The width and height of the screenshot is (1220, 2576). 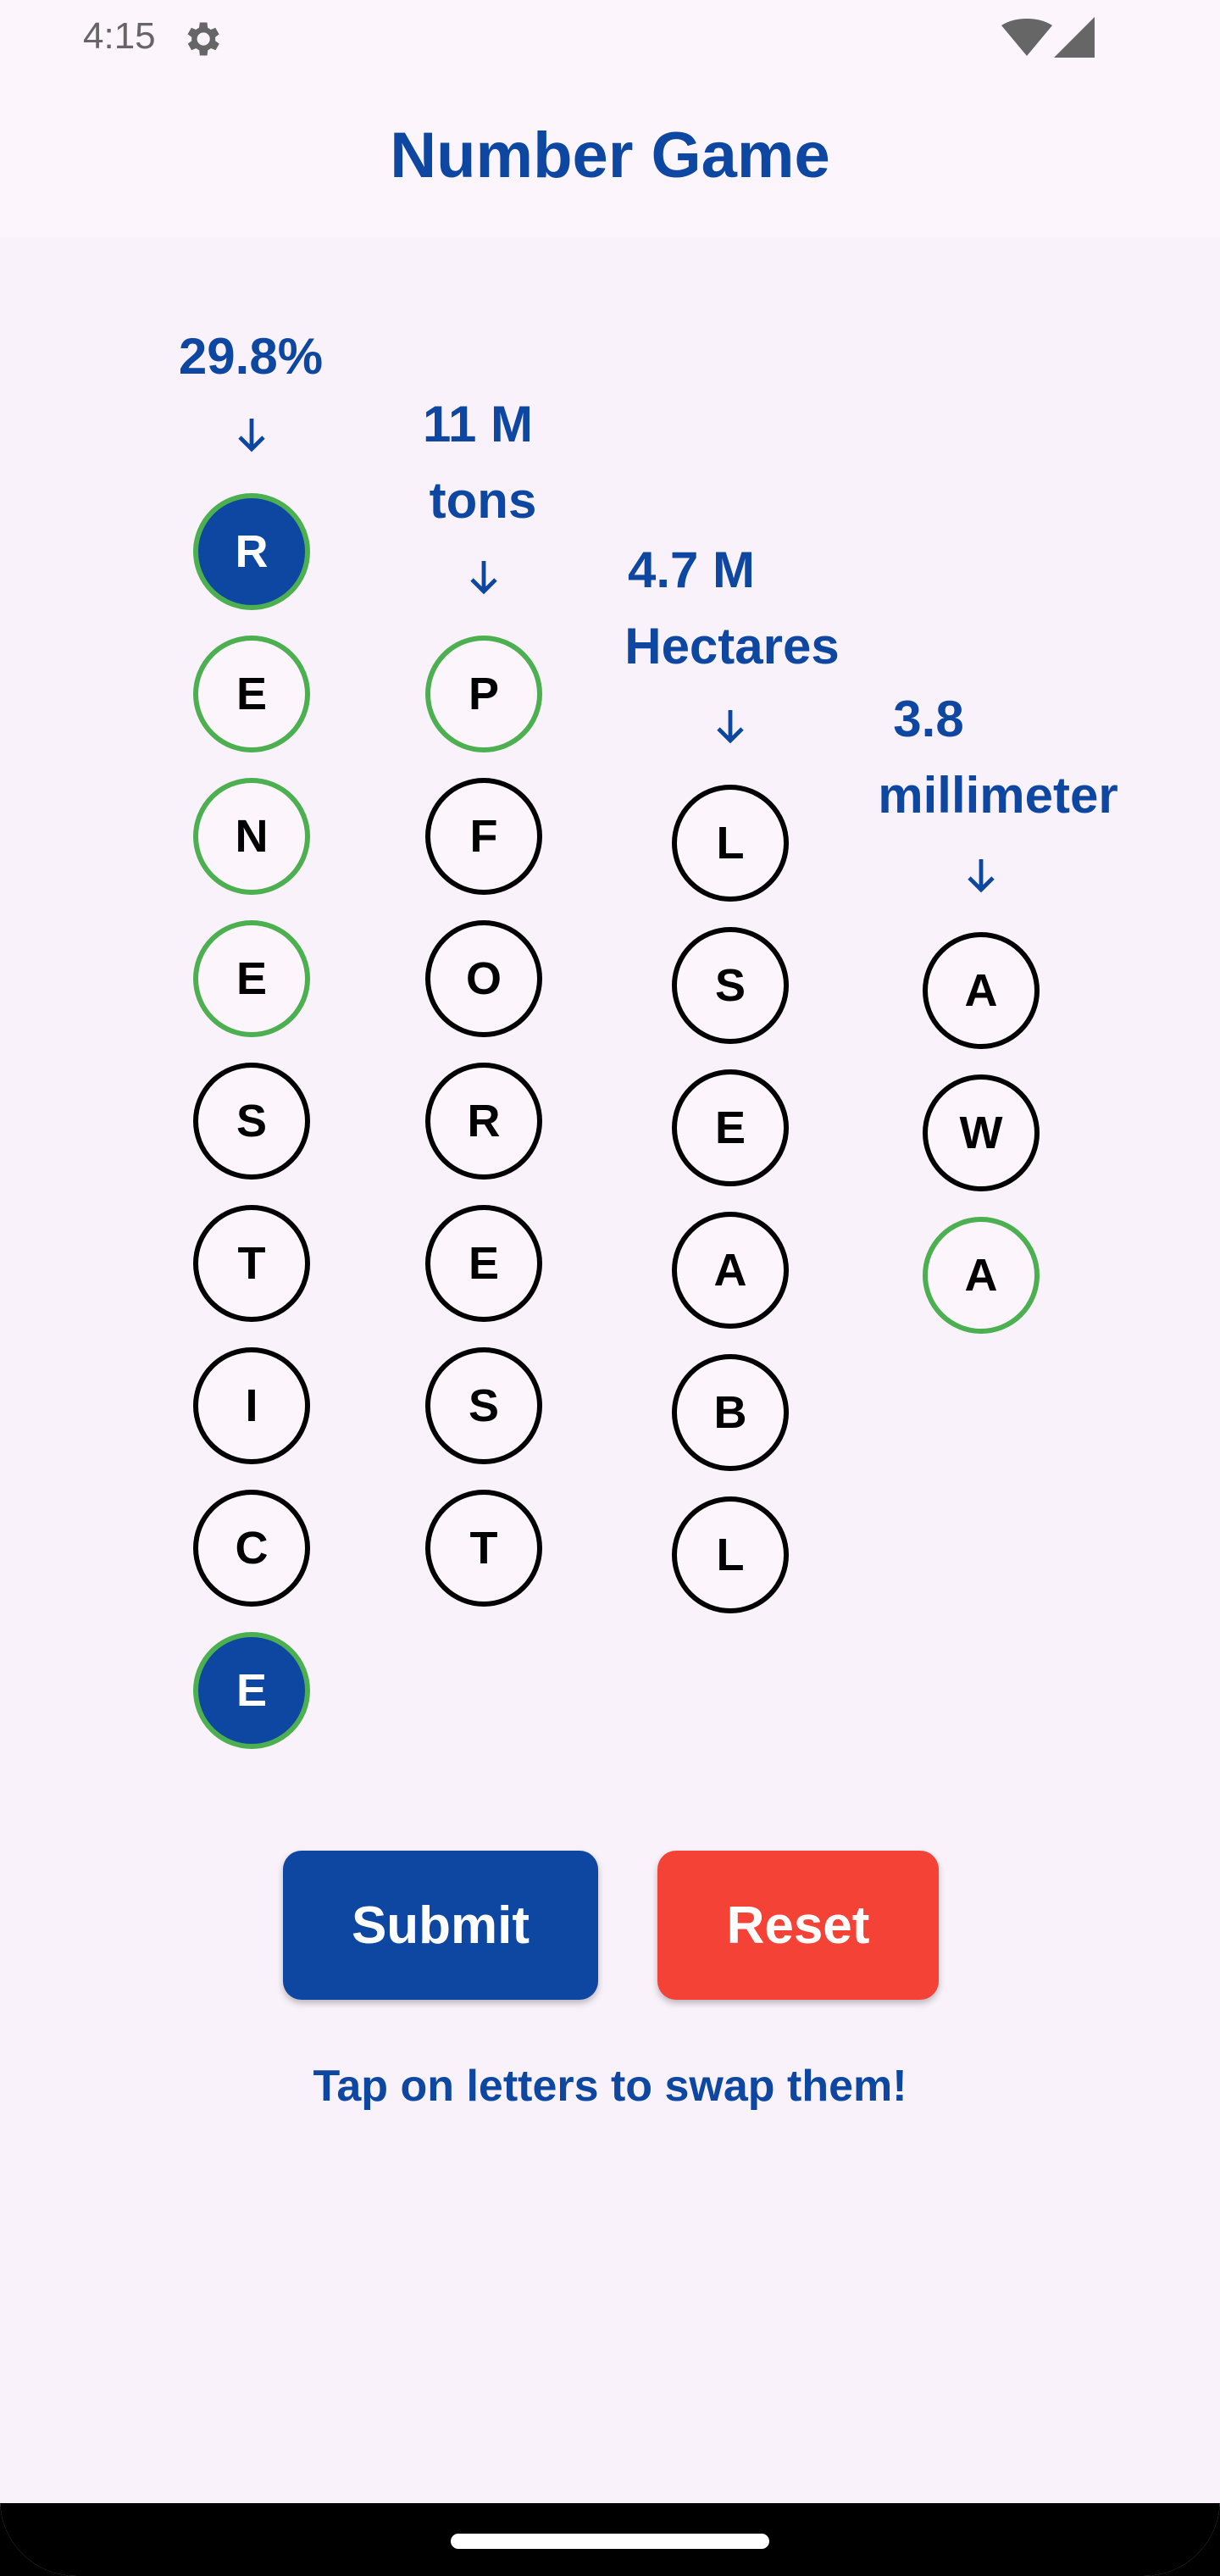 What do you see at coordinates (998, 795) in the screenshot?
I see `column-4-label-line2: millimeter` at bounding box center [998, 795].